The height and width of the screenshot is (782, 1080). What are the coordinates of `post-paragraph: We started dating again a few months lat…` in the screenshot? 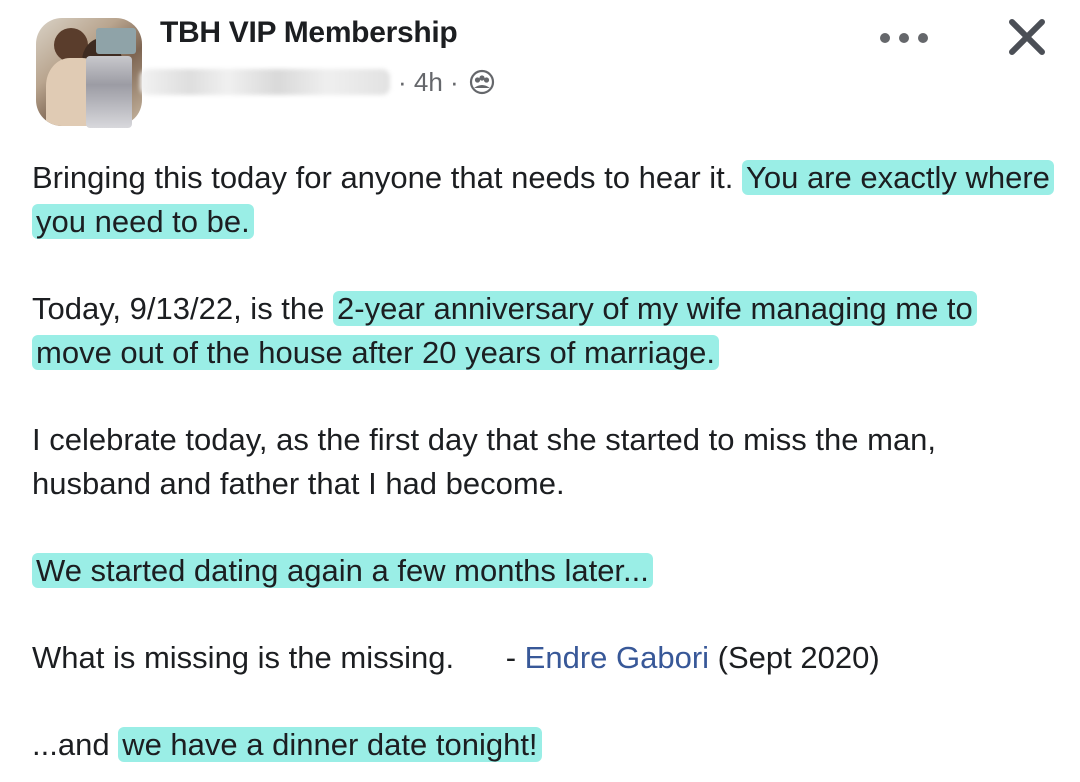 It's located at (542, 571).